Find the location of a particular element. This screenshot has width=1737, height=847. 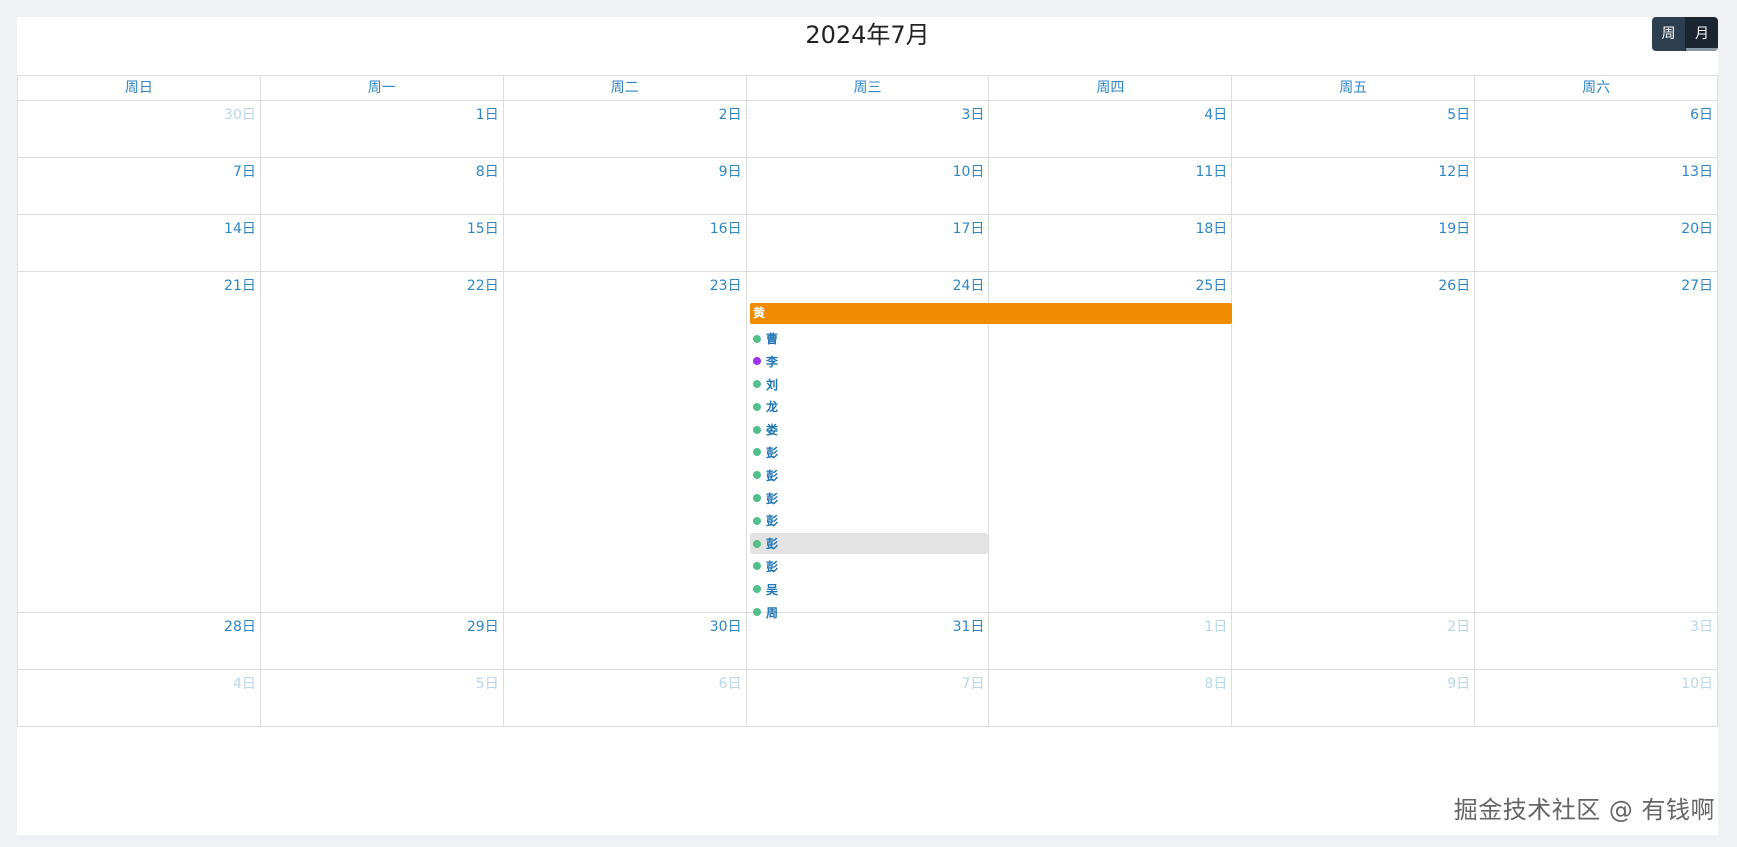

day-number: 24日 is located at coordinates (969, 286).